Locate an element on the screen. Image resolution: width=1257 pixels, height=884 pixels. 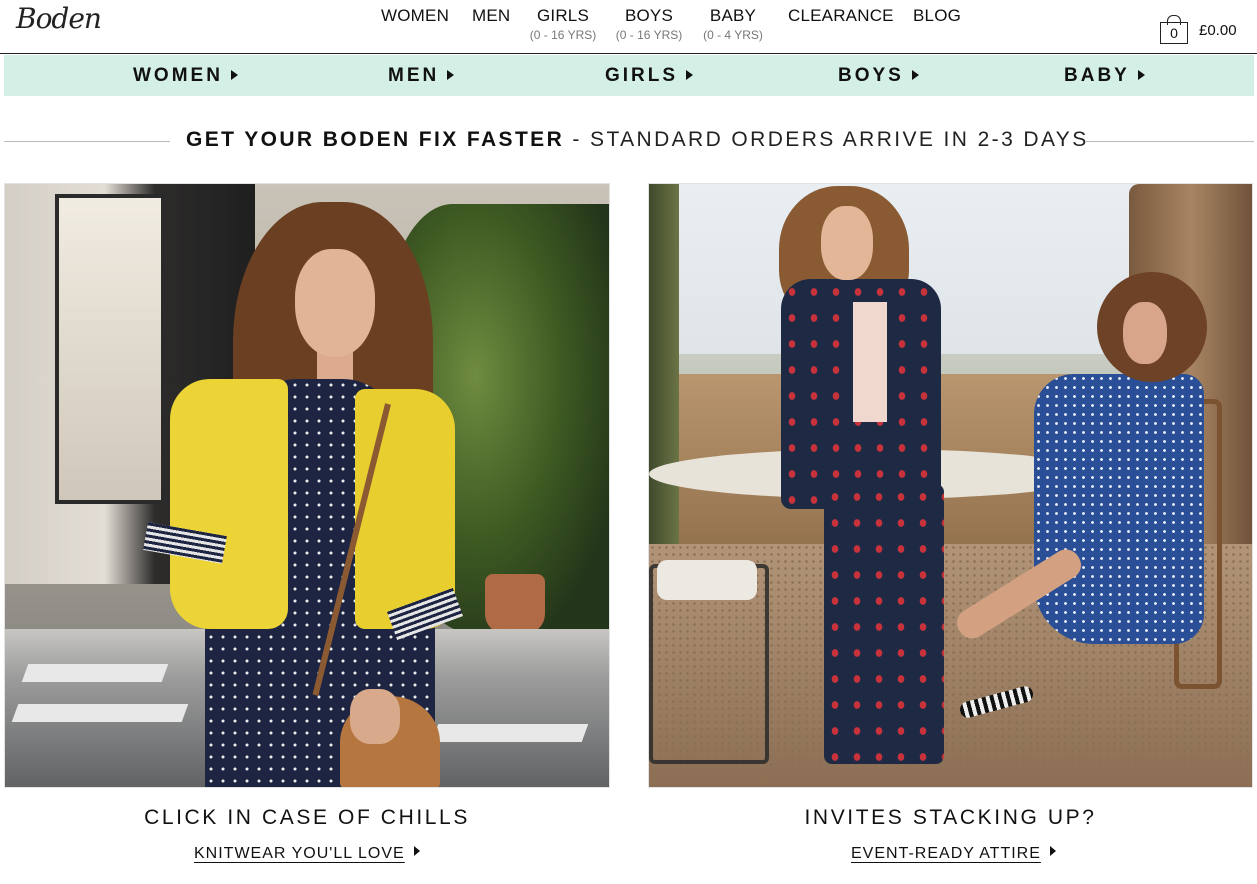
top-nav-clearance-label: CLEARANCE is located at coordinates (841, 15).